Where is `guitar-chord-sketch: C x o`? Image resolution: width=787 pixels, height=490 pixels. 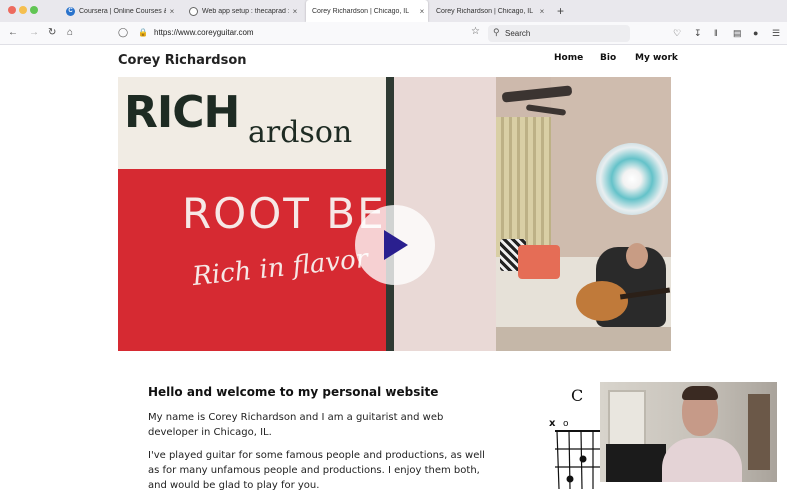 guitar-chord-sketch: C x o is located at coordinates (576, 438).